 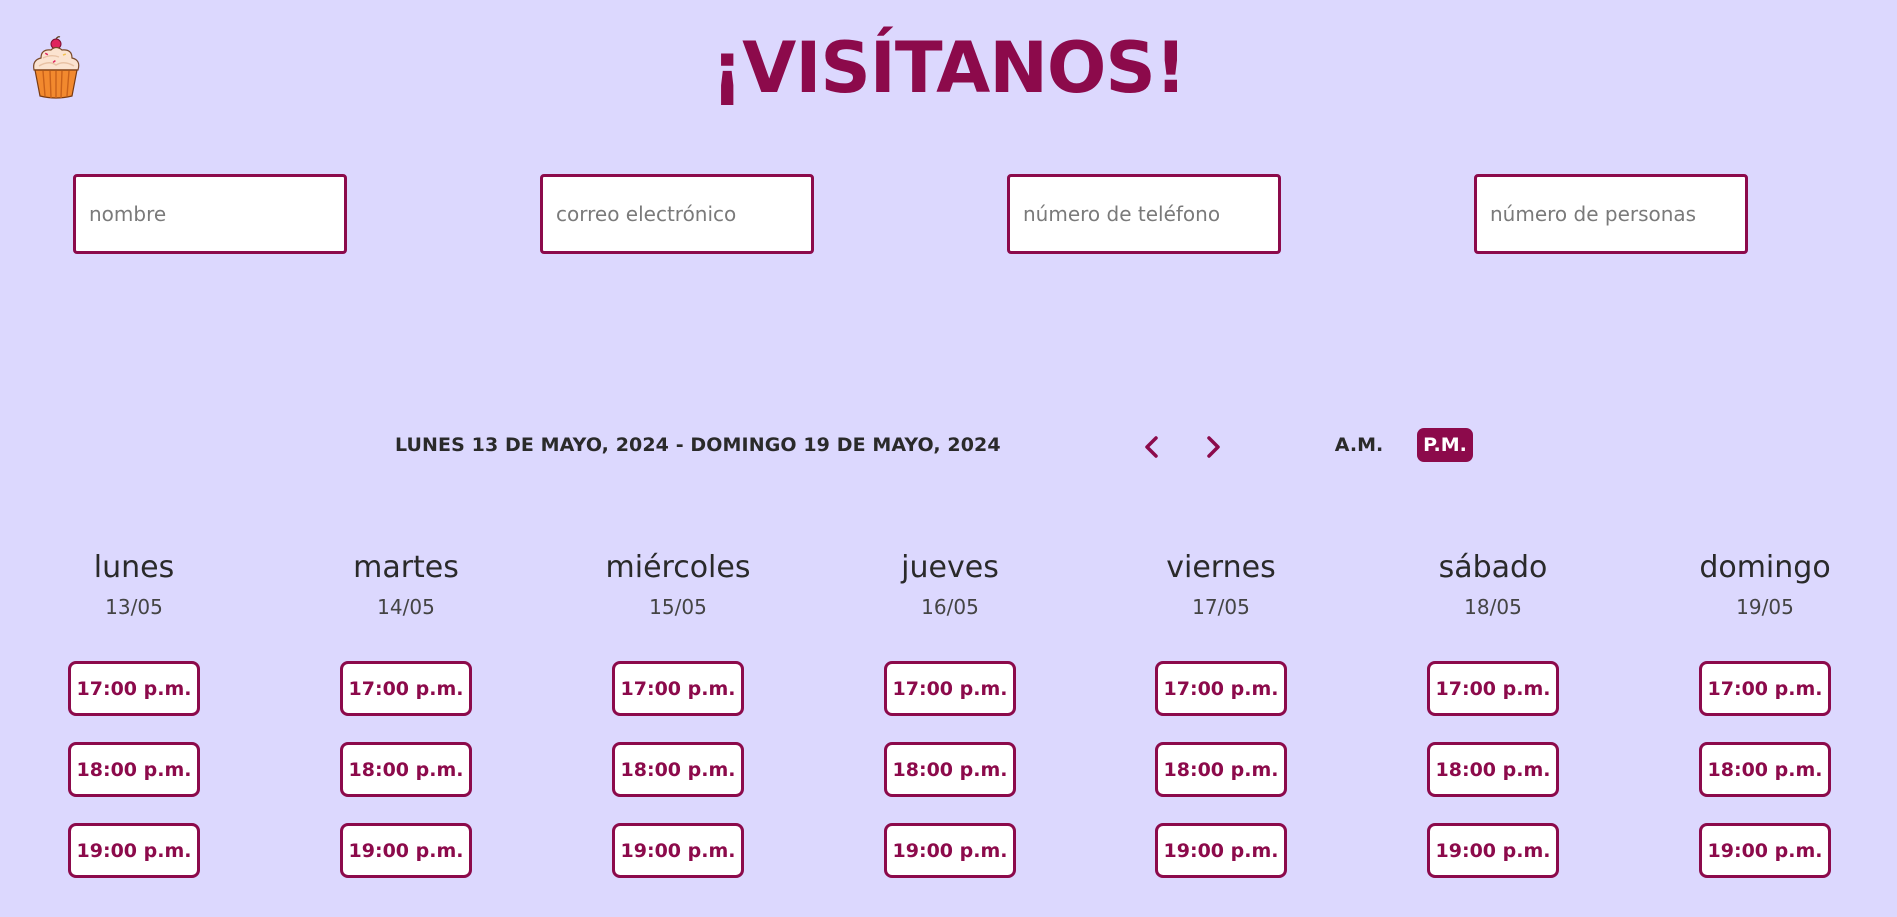 I want to click on am-toggle: A.M., so click(x=1359, y=445).